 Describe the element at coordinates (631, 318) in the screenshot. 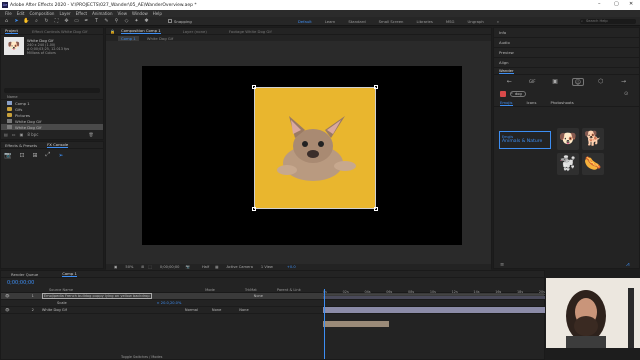

I see `timeline-scrollbar` at that location.